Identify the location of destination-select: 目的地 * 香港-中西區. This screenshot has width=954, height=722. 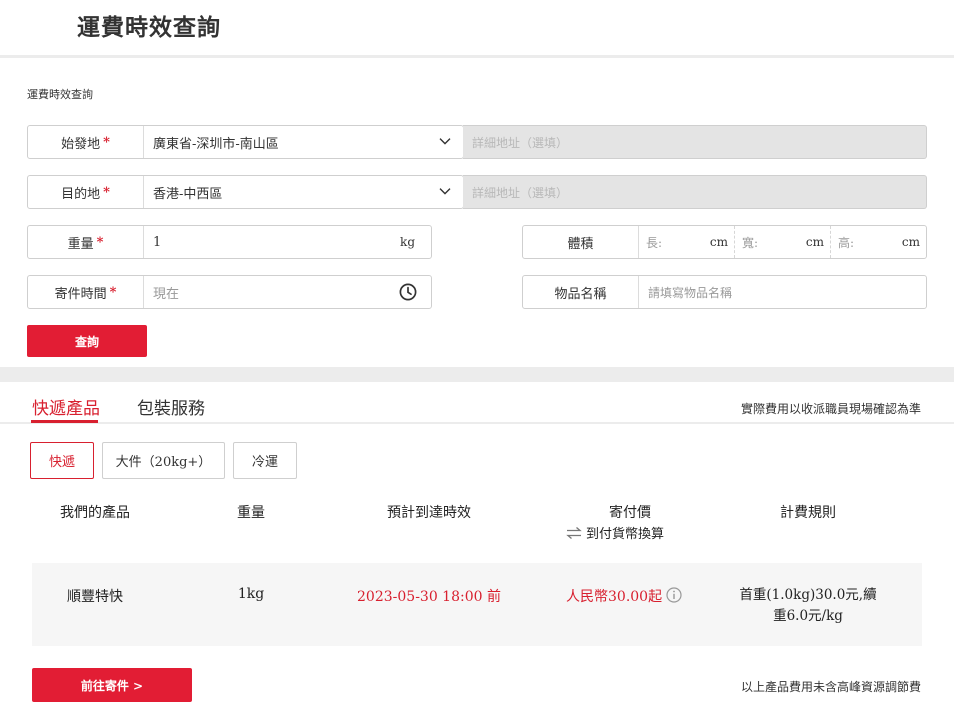
(245, 192).